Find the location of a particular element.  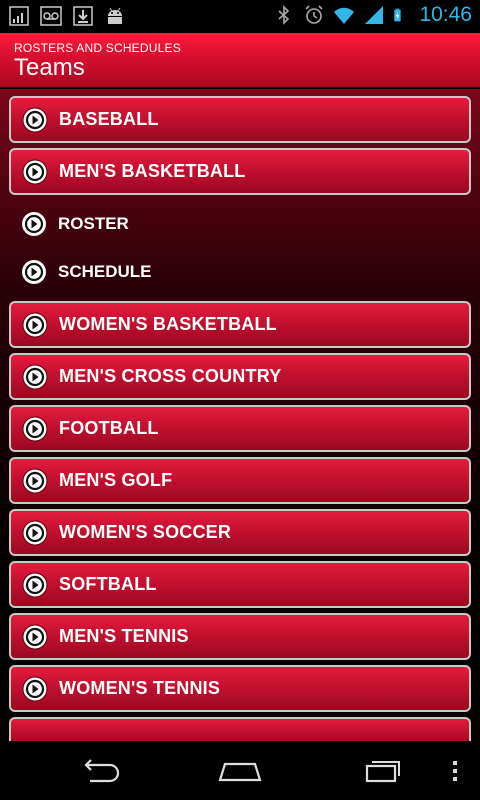

clock-time: 10:46 is located at coordinates (445, 14).